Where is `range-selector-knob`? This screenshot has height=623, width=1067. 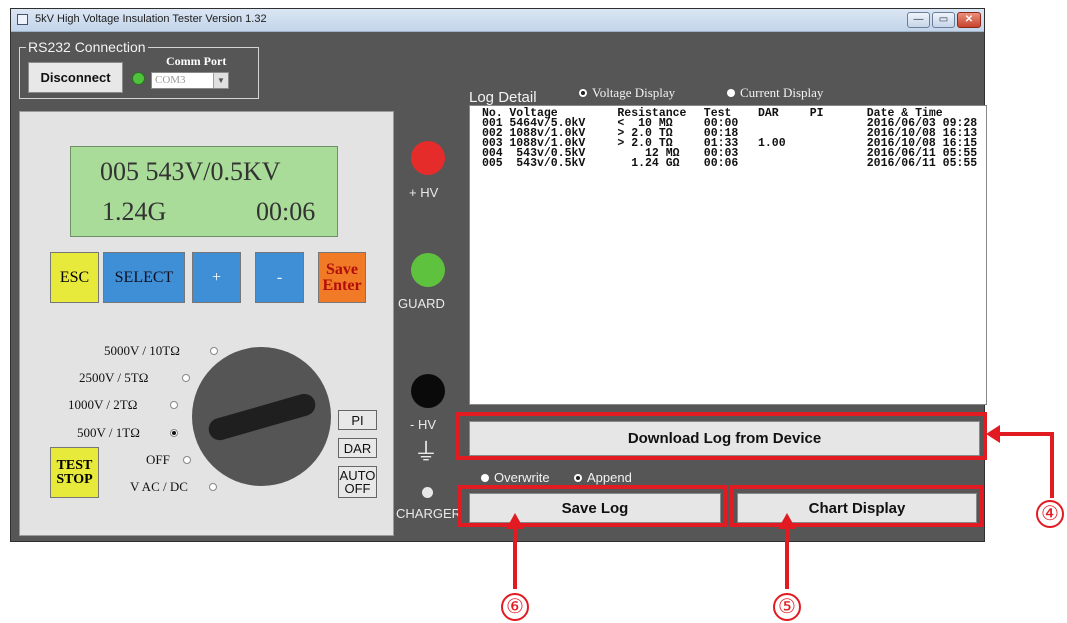 range-selector-knob is located at coordinates (261, 416).